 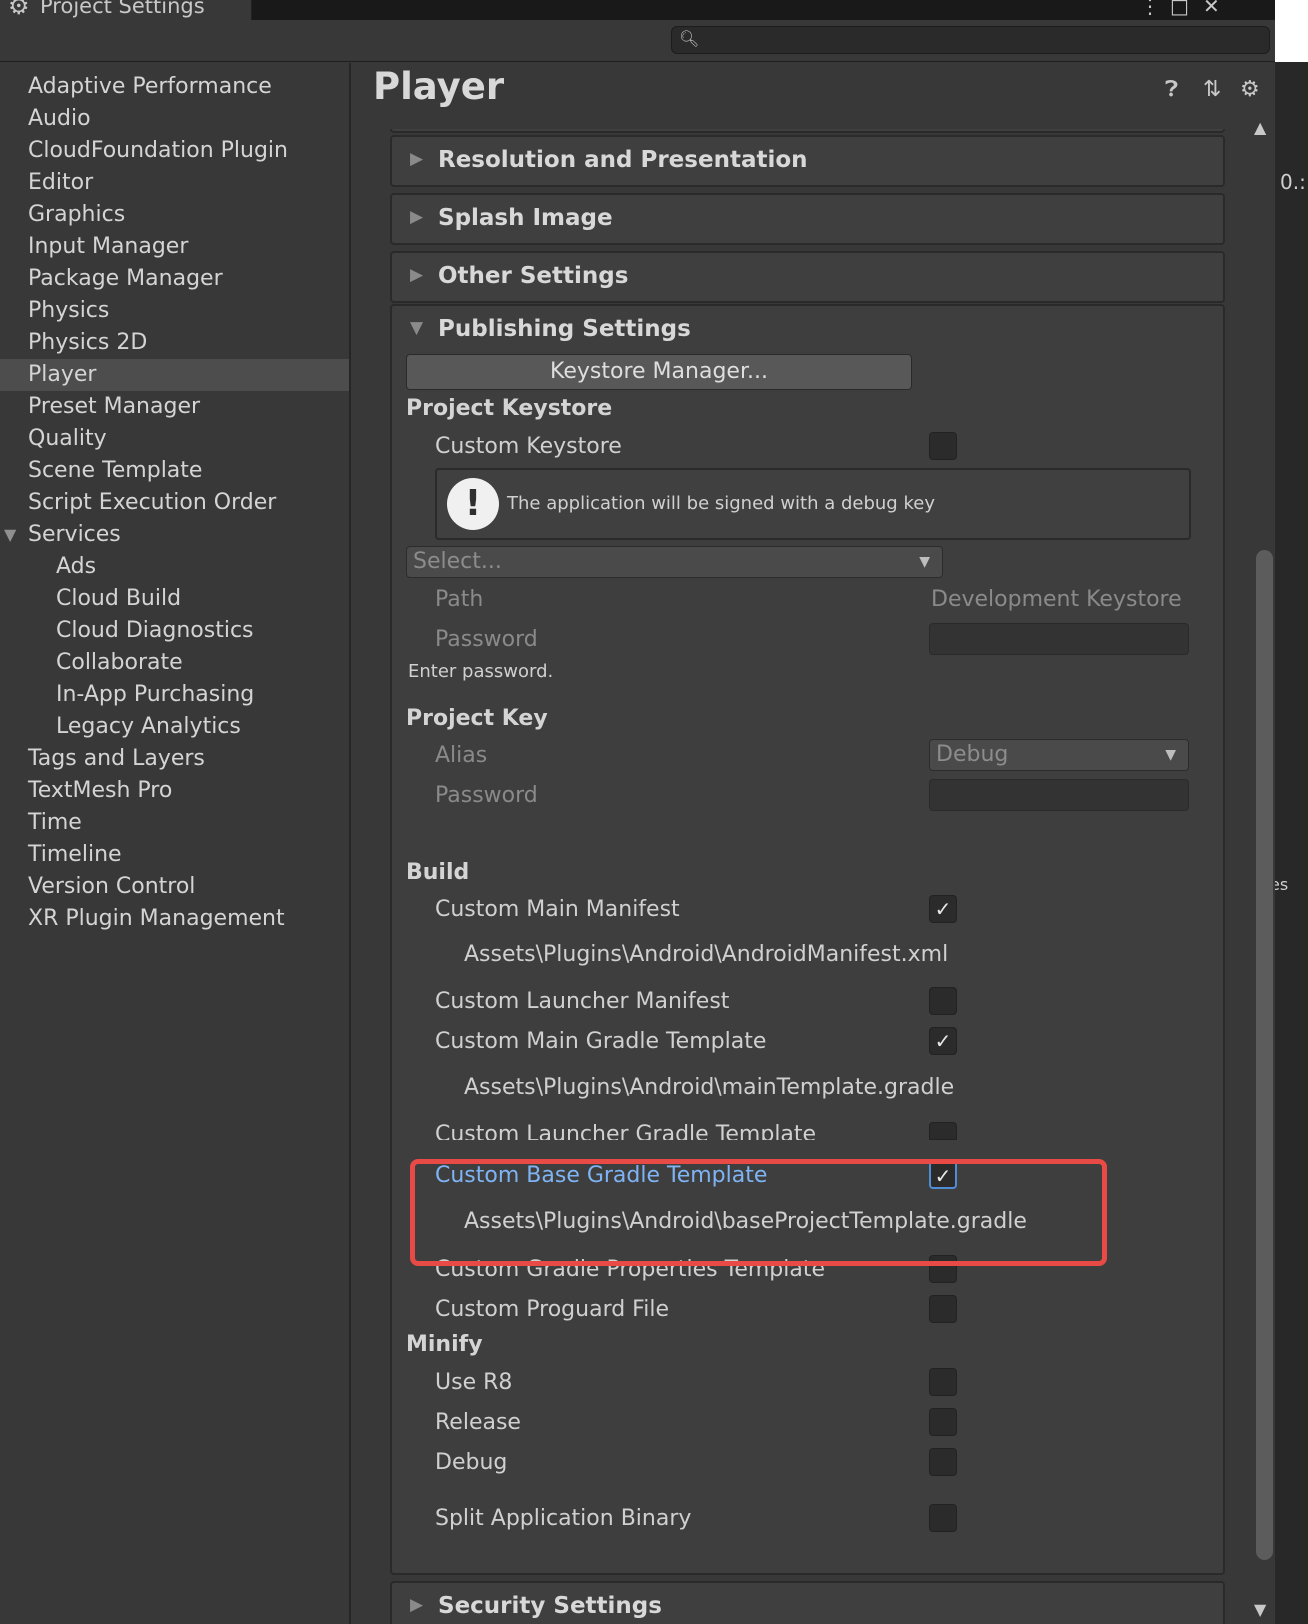 What do you see at coordinates (943, 1382) in the screenshot?
I see `use-r8-checkbox` at bounding box center [943, 1382].